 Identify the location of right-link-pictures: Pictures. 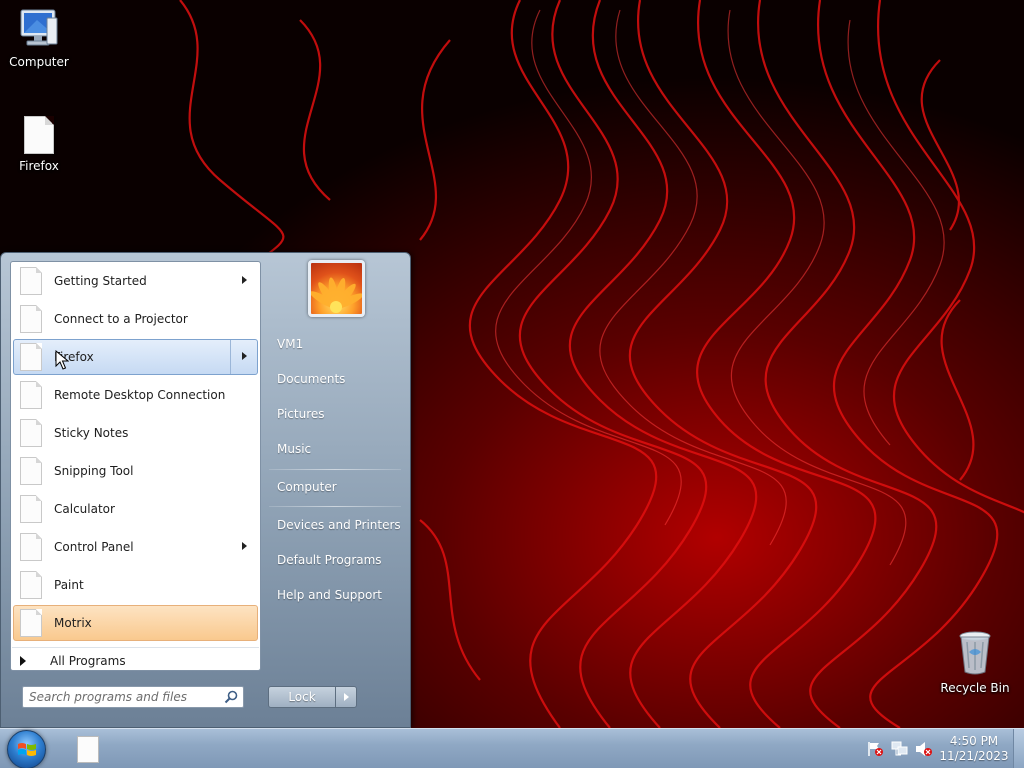
(336, 414).